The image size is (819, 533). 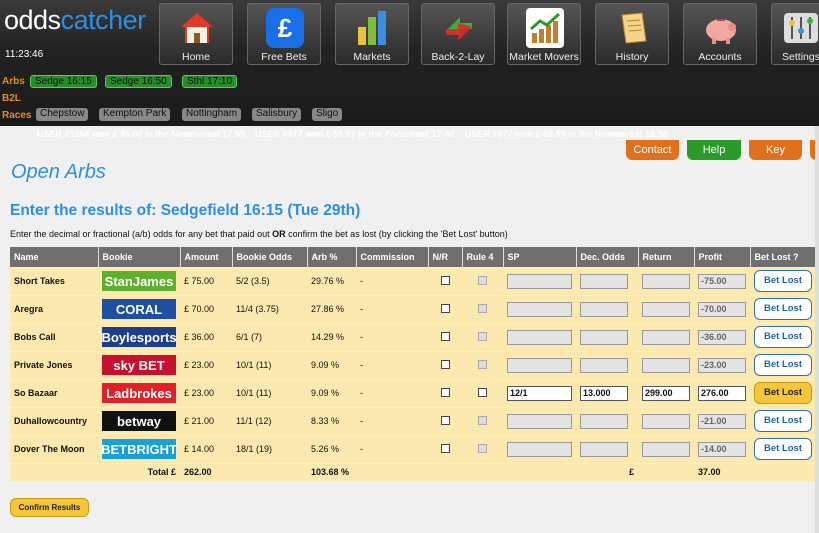 I want to click on contact-button: Contact, so click(x=652, y=150).